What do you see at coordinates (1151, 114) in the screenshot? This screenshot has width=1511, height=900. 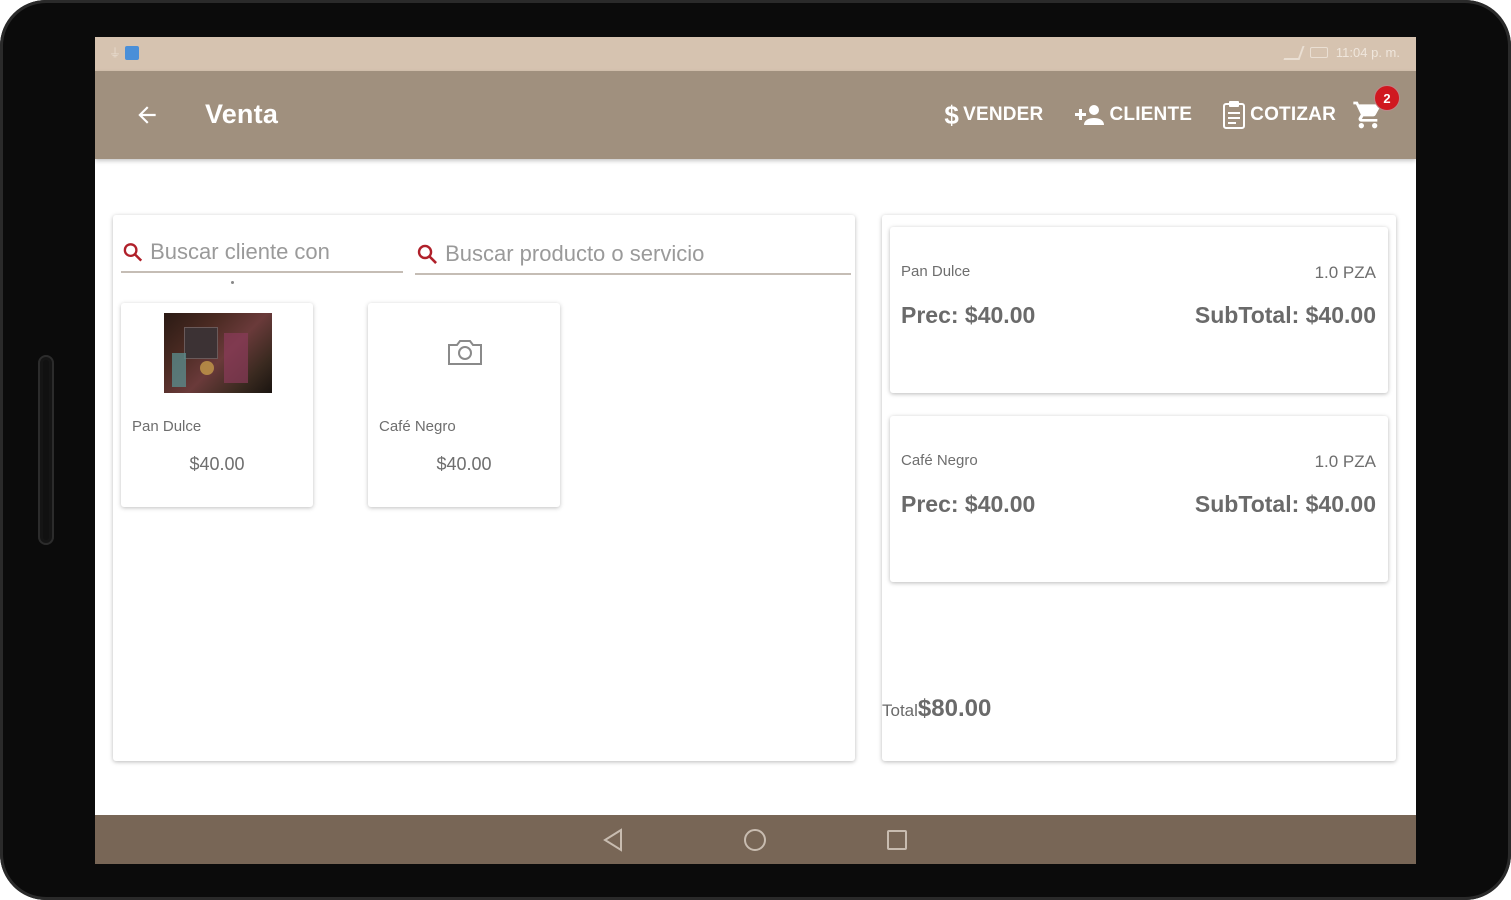 I see `cliente-label: CLIENTE` at bounding box center [1151, 114].